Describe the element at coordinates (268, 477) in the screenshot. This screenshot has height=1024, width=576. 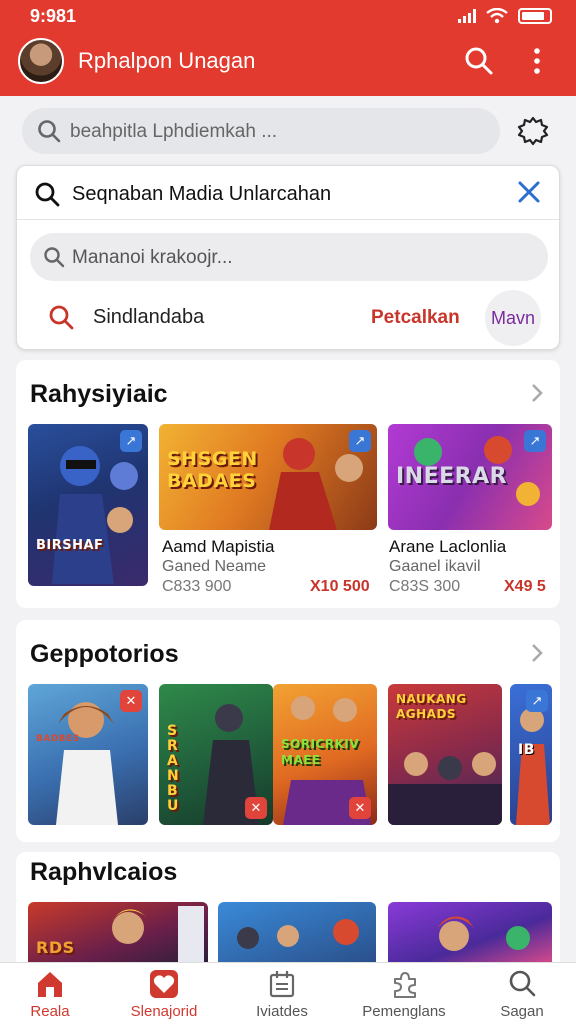
I see `game-card: SHSGEN BADAES ↗` at that location.